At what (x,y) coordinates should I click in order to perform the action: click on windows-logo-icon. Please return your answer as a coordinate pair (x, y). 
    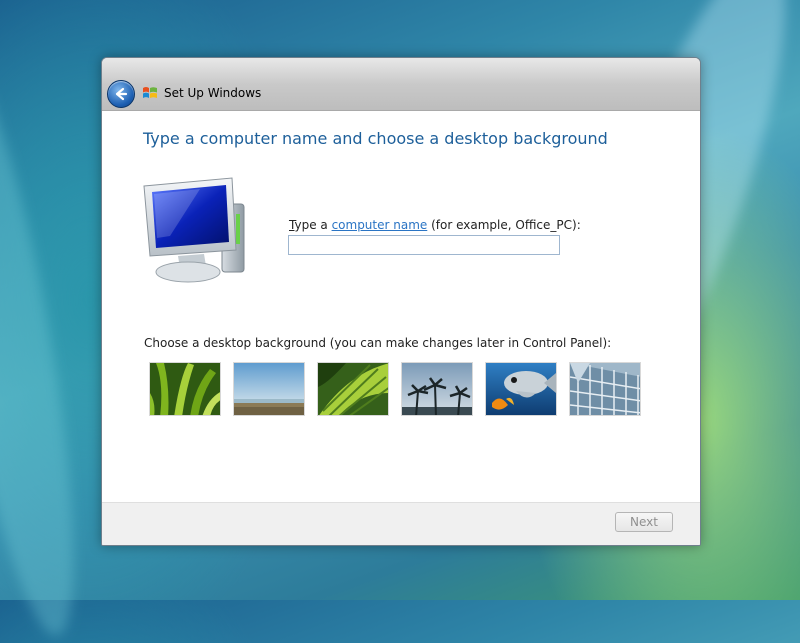
    Looking at the image, I should click on (150, 92).